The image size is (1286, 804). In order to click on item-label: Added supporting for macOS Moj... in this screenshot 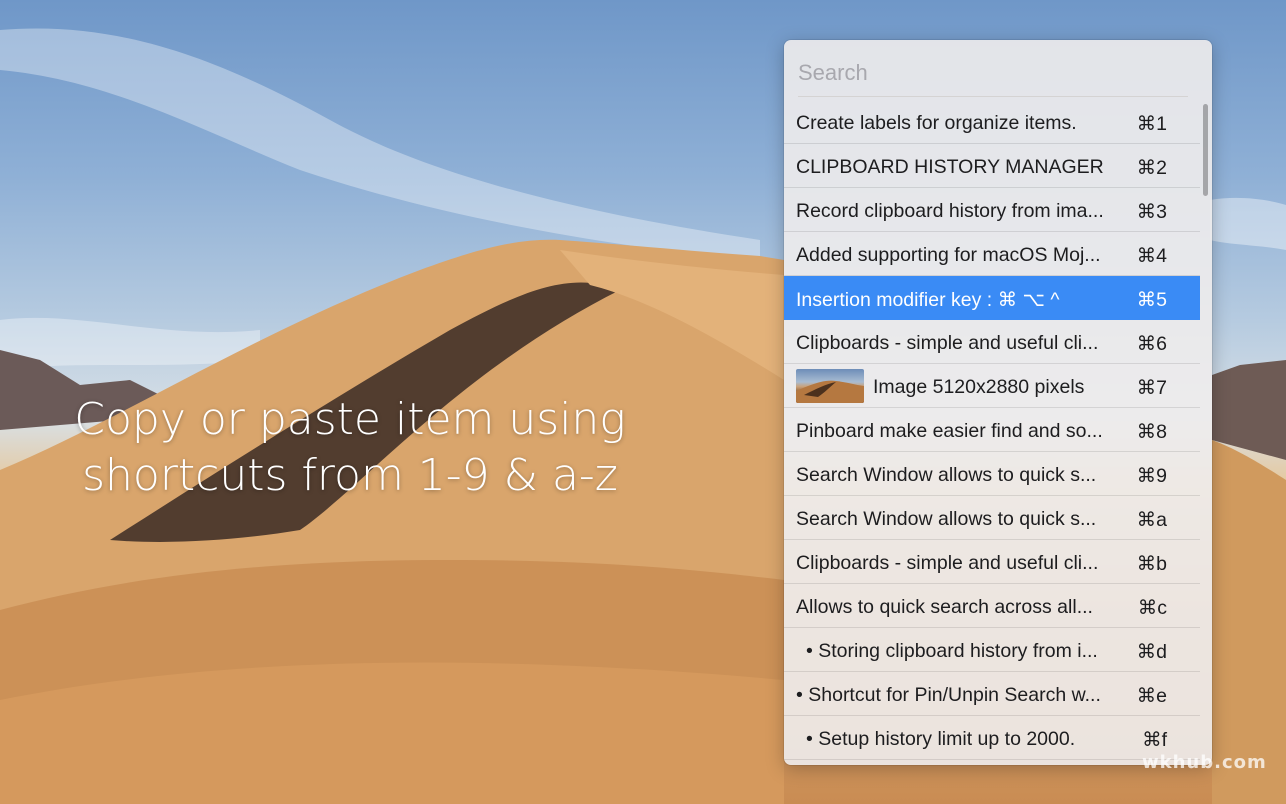, I will do `click(948, 255)`.